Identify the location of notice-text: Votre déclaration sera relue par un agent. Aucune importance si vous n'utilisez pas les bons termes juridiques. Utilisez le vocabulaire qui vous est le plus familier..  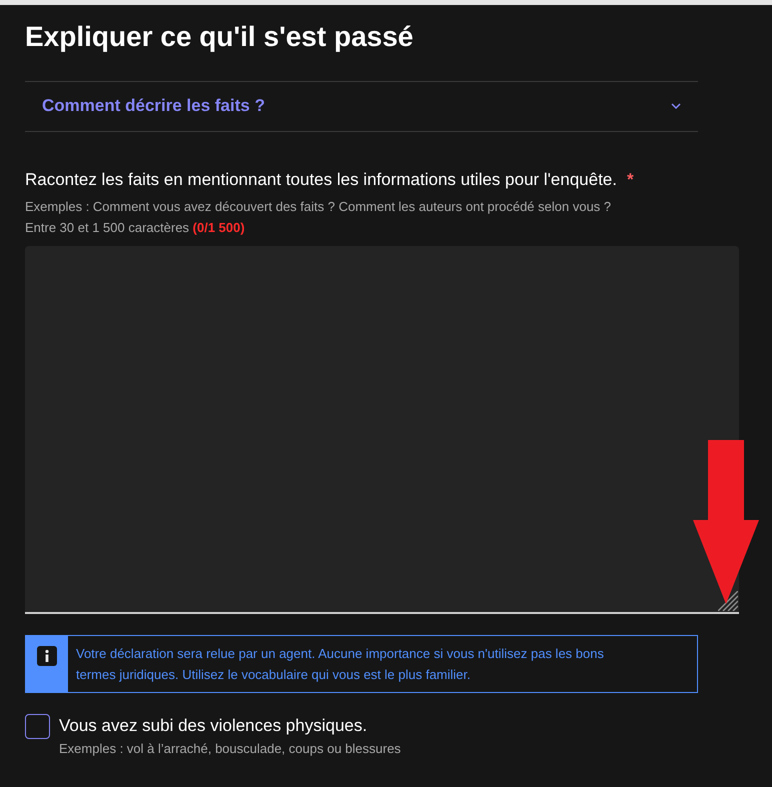
(340, 664).